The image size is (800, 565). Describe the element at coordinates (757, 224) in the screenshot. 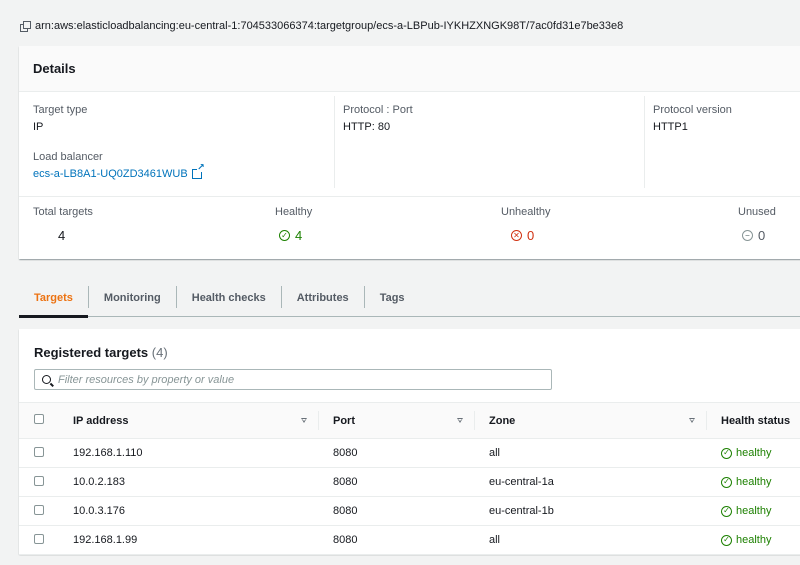

I see `unused-summary: Unused – 0` at that location.